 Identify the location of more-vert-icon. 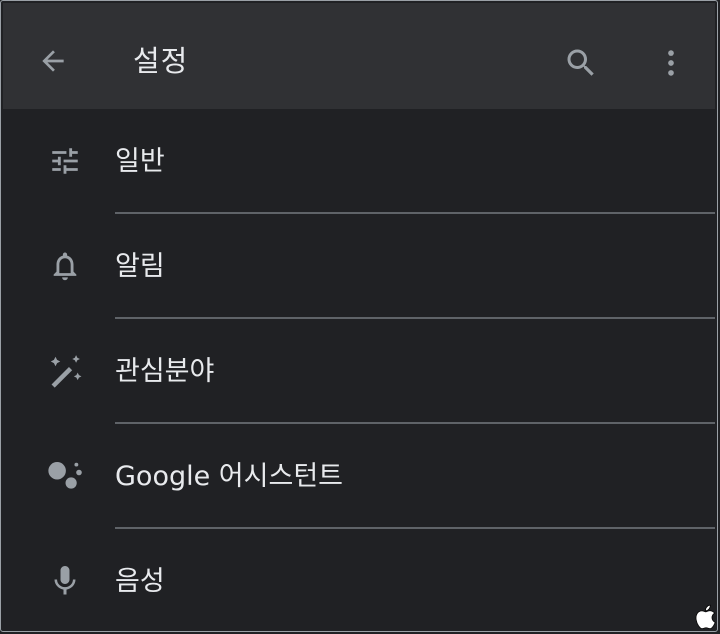
(671, 63).